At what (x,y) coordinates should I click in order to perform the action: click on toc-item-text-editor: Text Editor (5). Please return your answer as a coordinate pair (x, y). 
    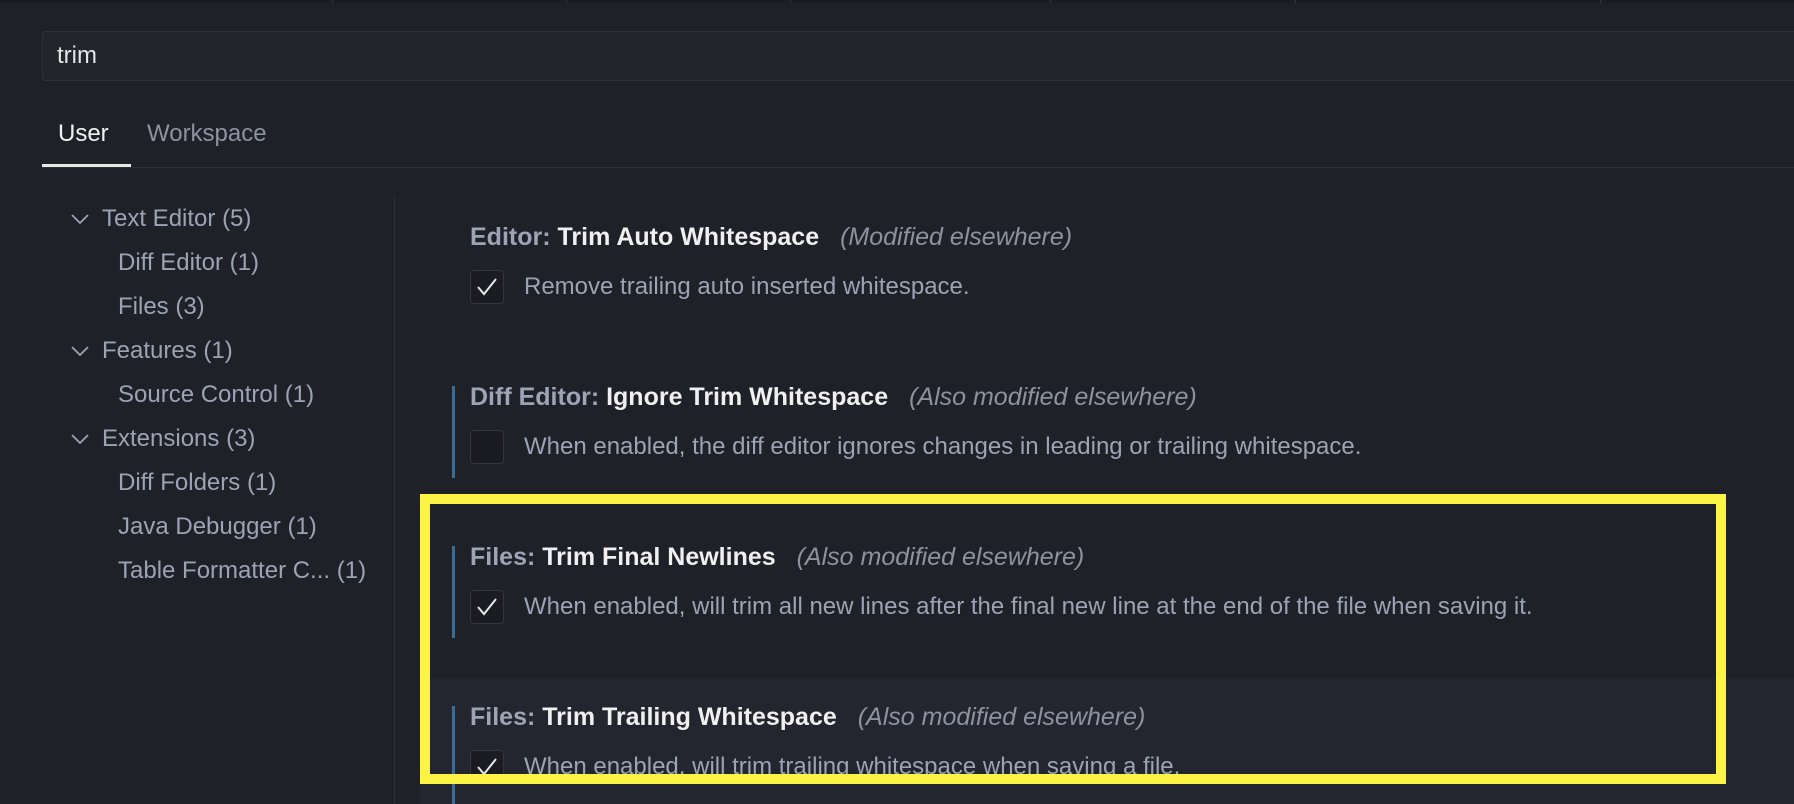
    Looking at the image, I should click on (176, 219).